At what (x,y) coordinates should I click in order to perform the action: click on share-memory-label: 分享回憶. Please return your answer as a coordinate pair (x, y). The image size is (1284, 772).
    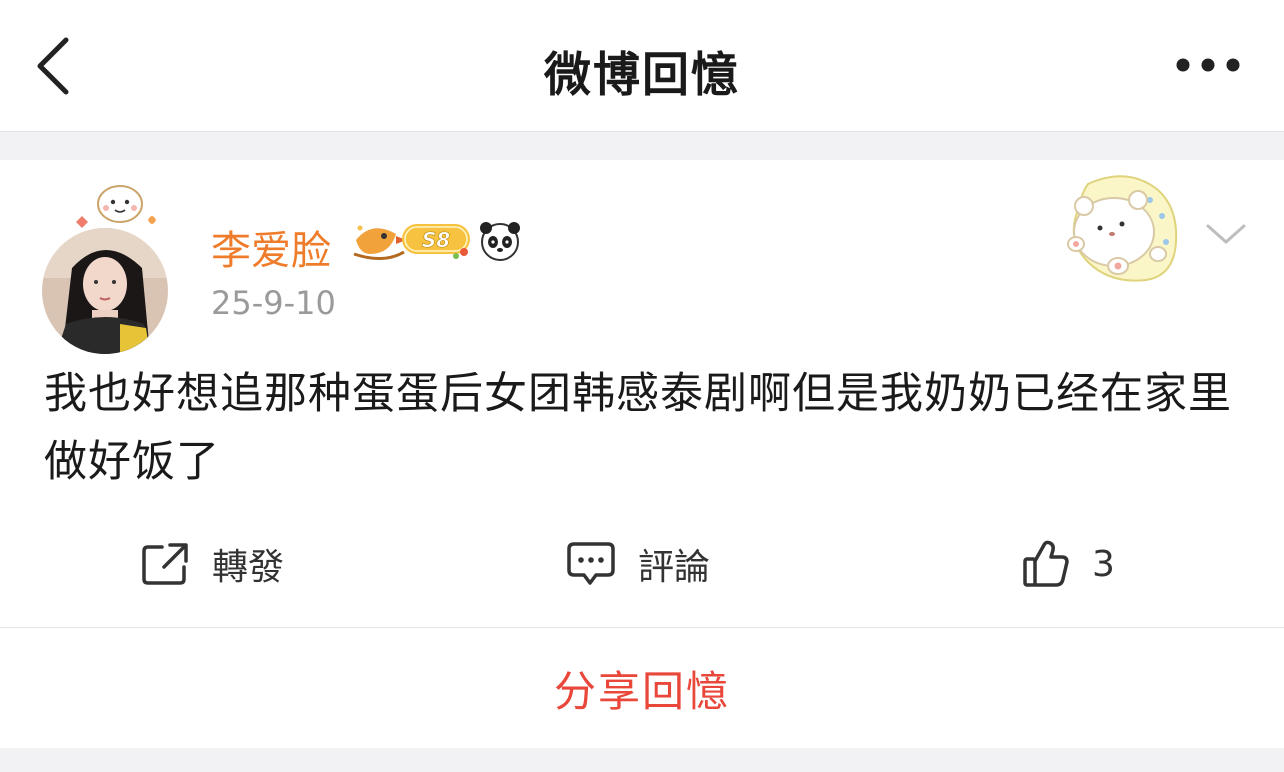
    Looking at the image, I should click on (641, 691).